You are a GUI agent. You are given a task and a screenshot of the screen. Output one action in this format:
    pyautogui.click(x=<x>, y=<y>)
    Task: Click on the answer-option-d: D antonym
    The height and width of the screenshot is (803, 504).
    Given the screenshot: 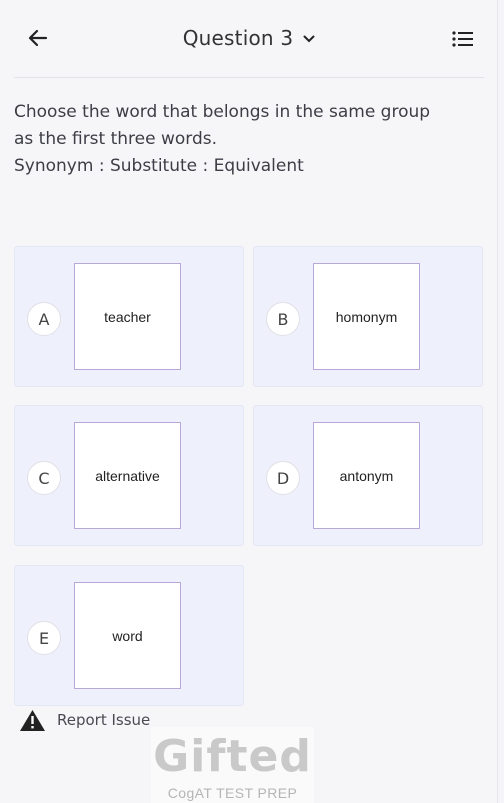 What is the action you would take?
    pyautogui.click(x=368, y=475)
    